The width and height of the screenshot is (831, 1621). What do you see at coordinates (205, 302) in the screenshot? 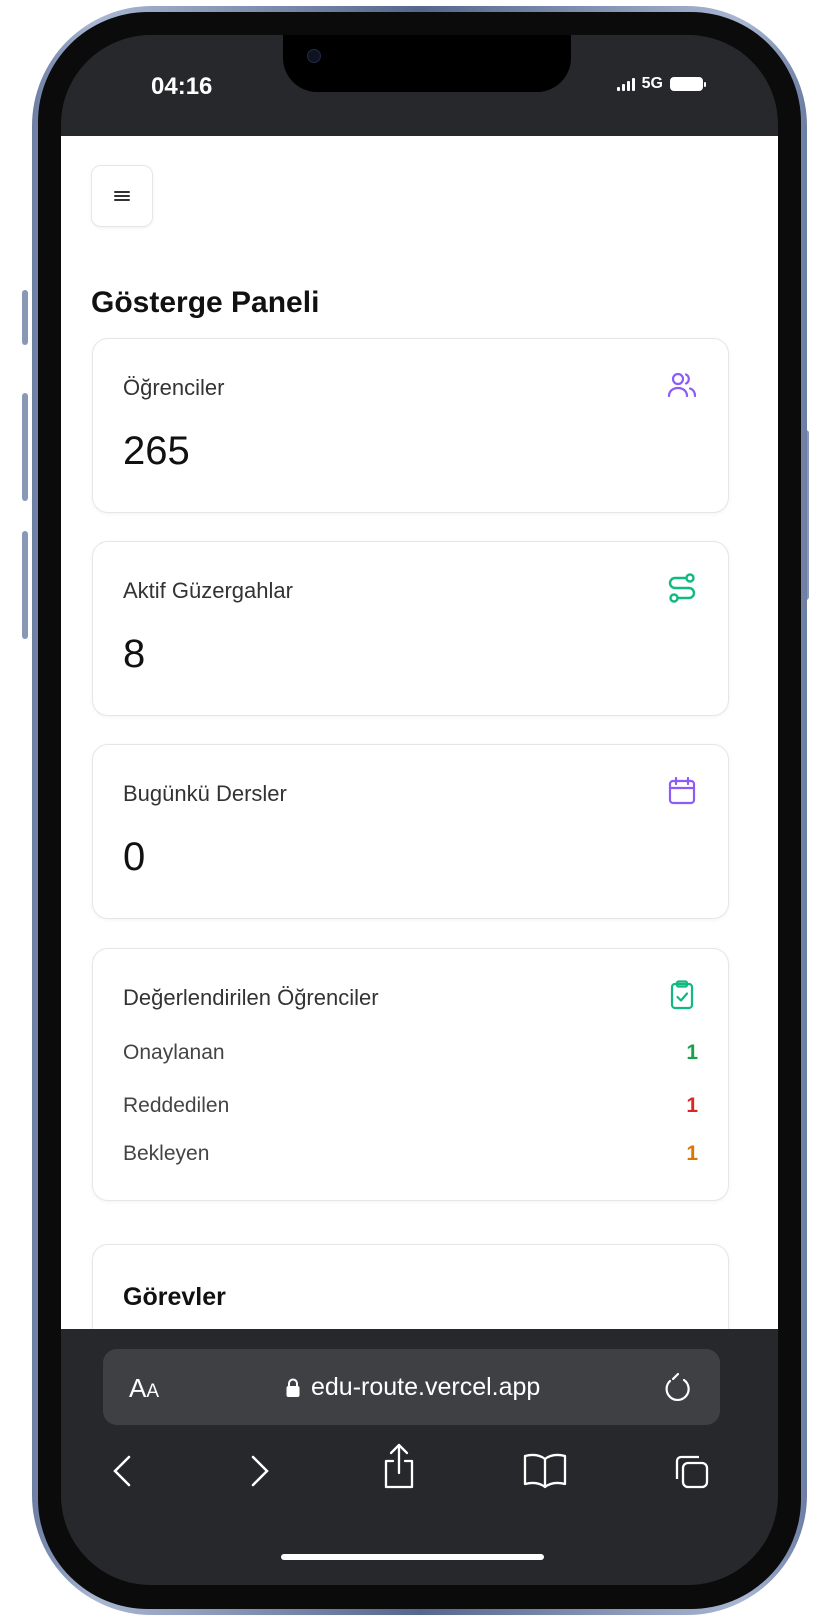
I see `page-title: Gösterge Paneli` at bounding box center [205, 302].